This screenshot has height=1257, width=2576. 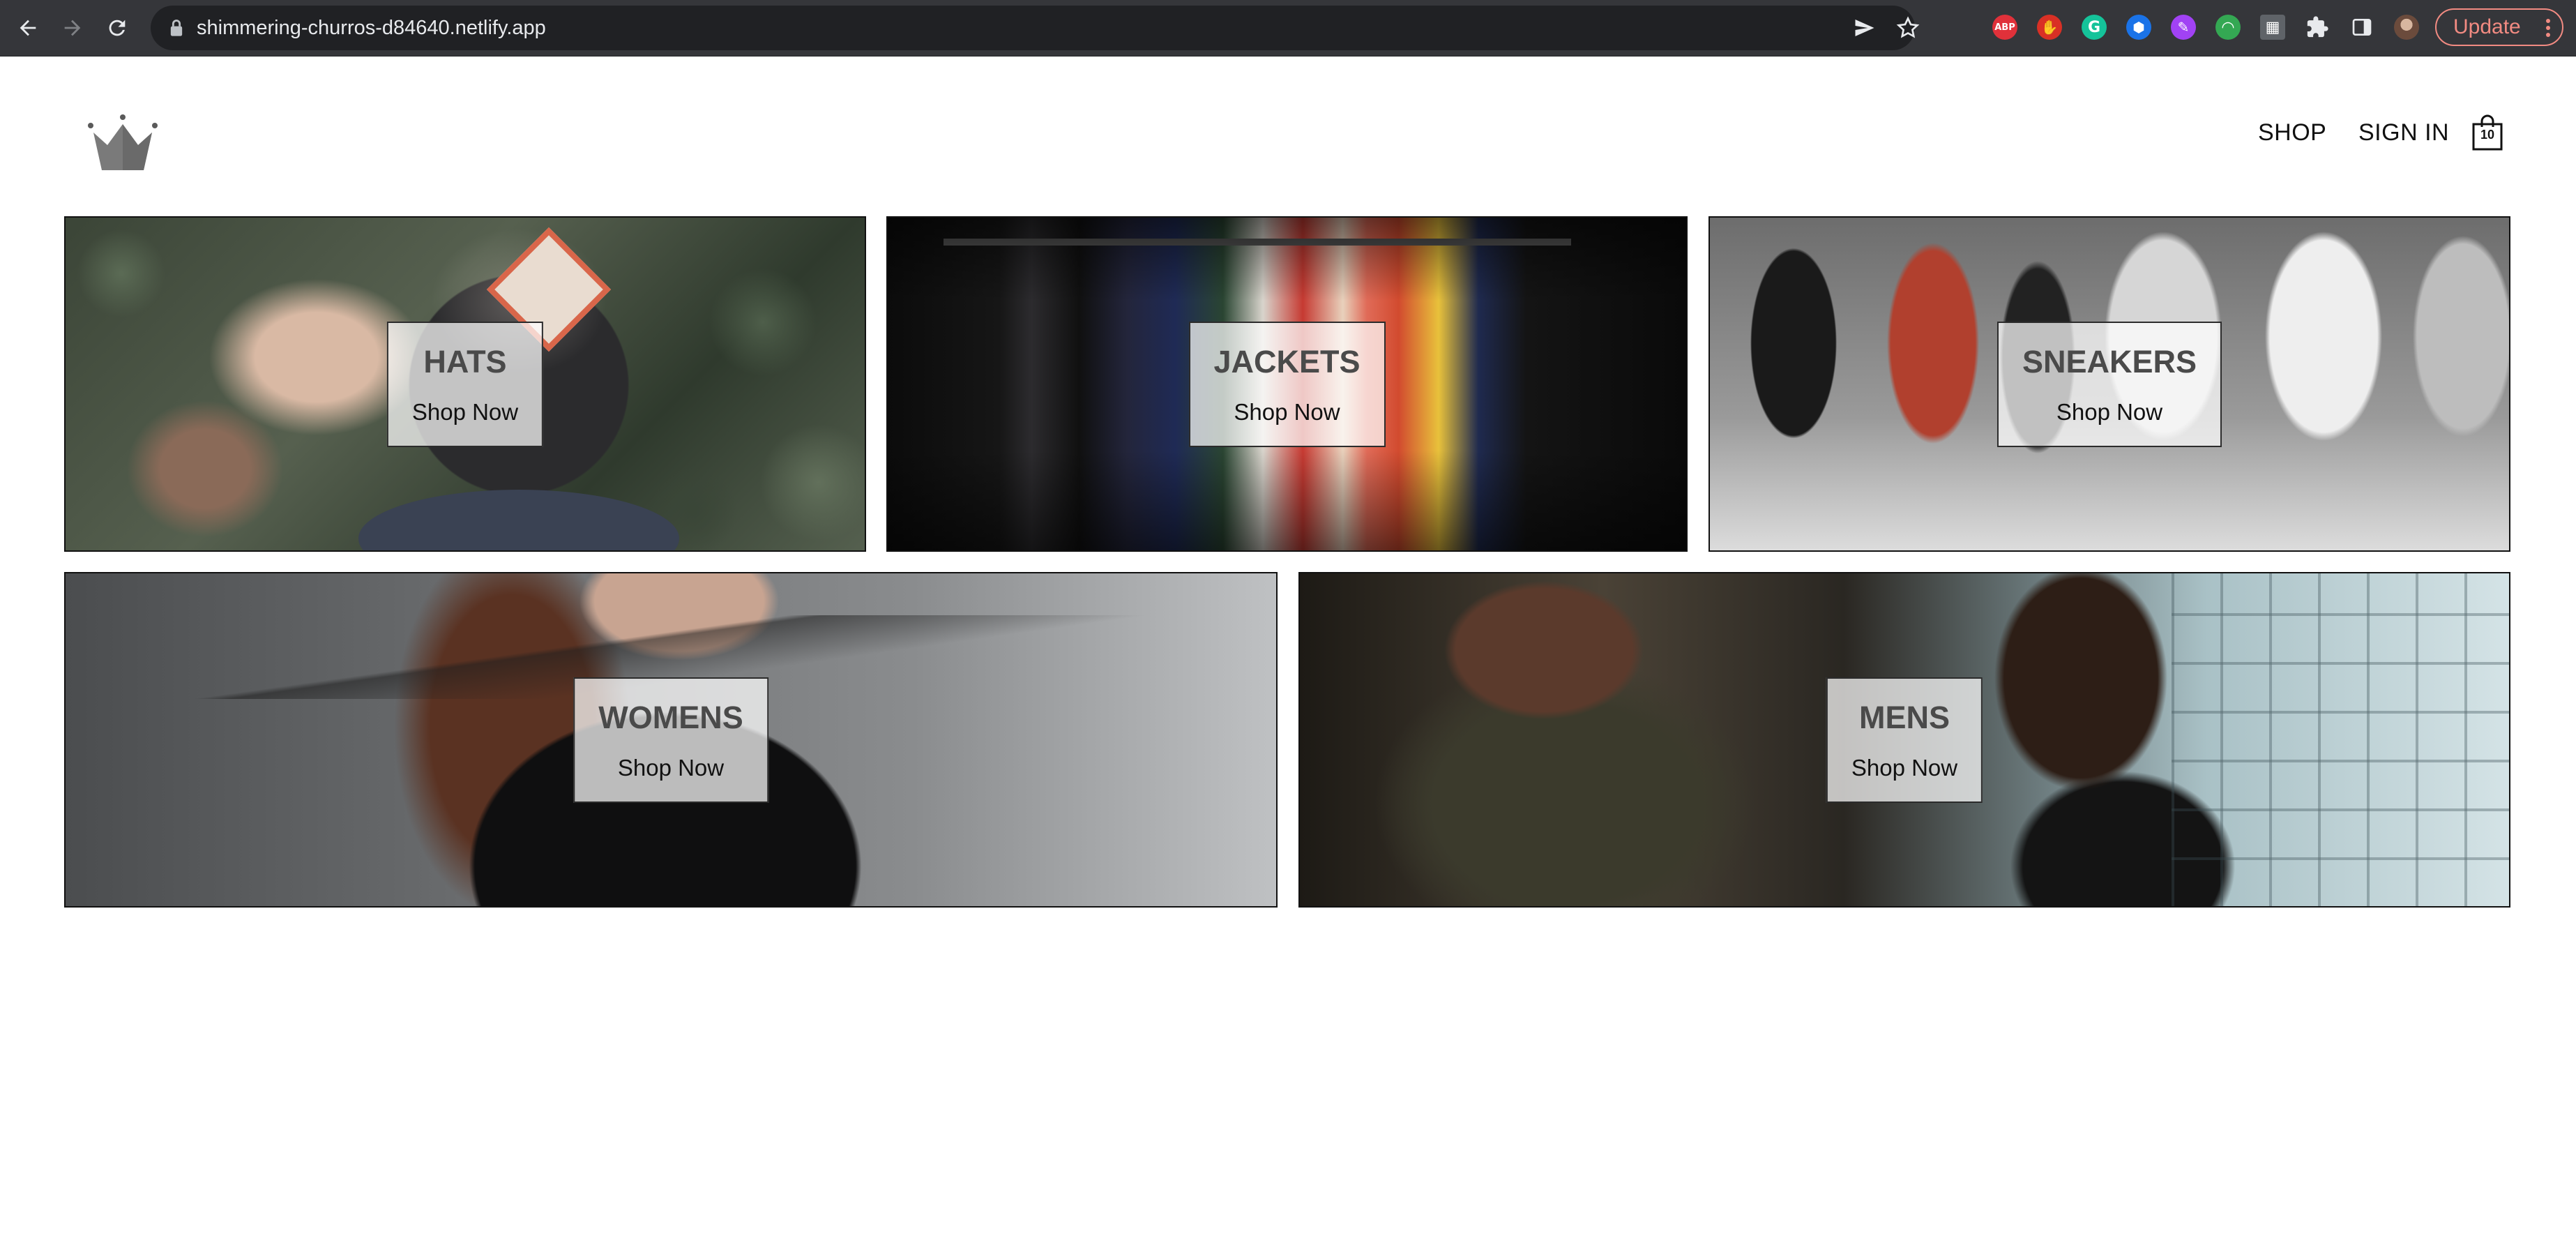 I want to click on category-tile-hats: HATS Shop Now, so click(x=465, y=384).